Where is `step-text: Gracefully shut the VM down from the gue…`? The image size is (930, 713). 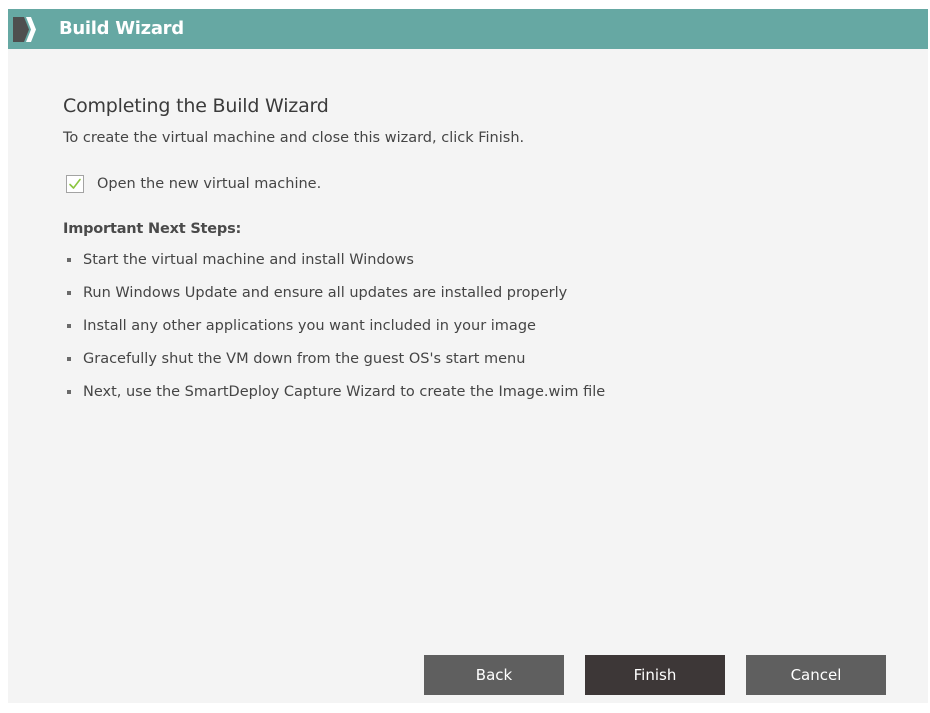 step-text: Gracefully shut the VM down from the gue… is located at coordinates (304, 359).